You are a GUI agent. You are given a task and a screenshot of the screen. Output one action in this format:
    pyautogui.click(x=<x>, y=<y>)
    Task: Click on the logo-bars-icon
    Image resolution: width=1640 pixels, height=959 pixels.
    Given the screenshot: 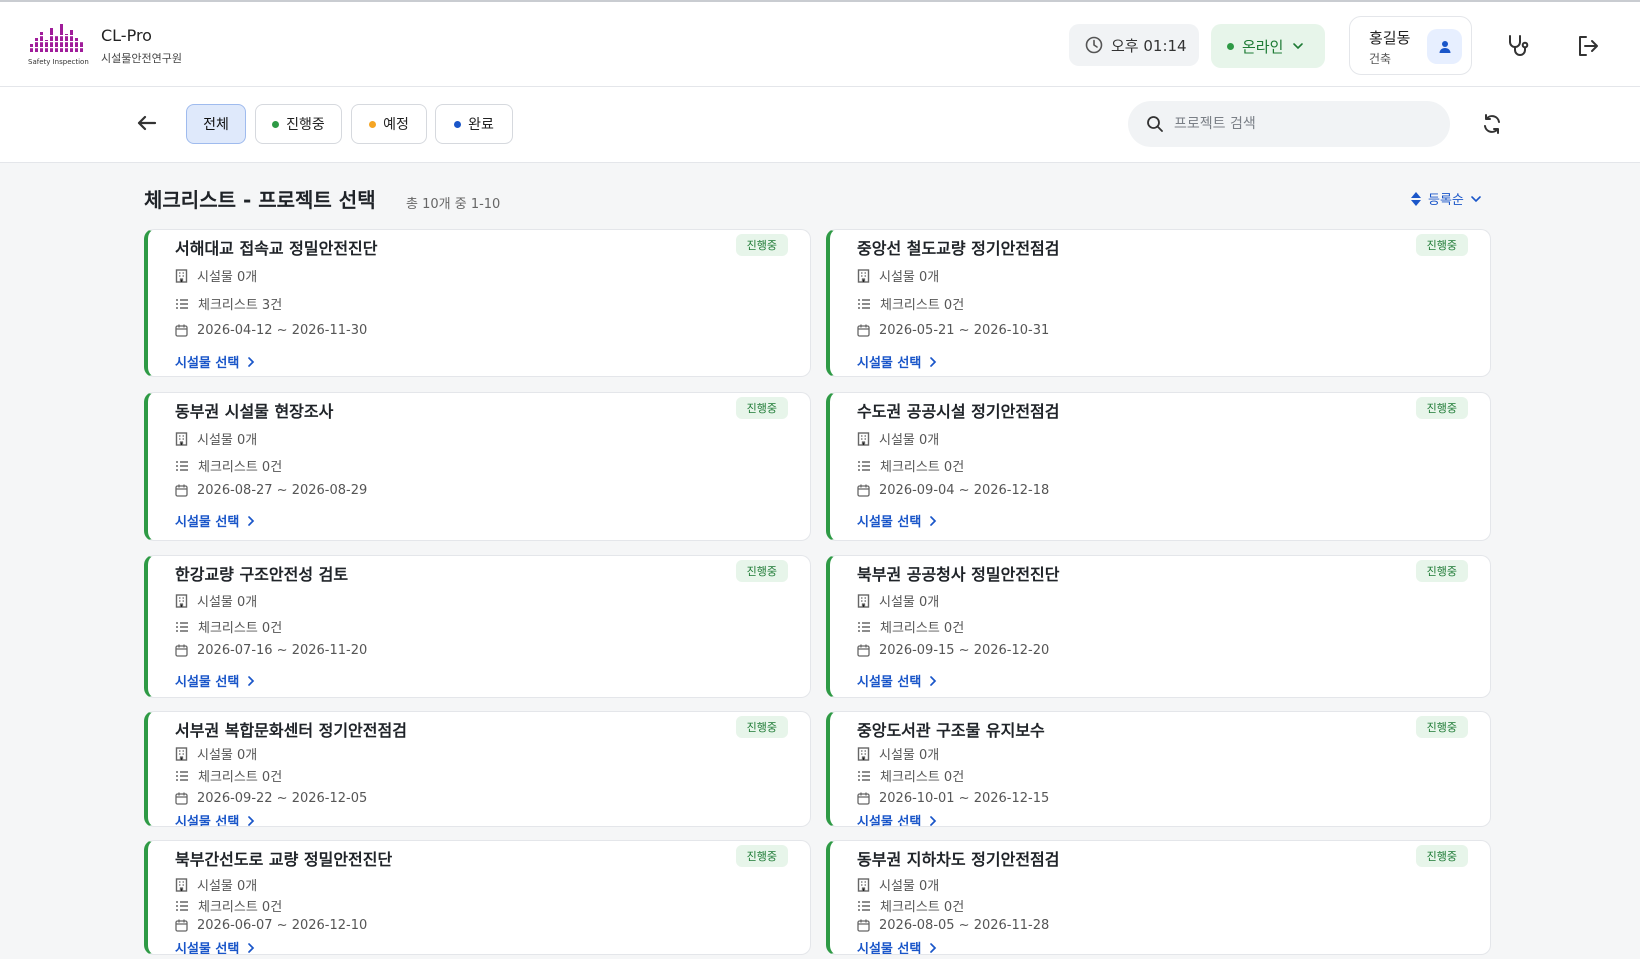 What is the action you would take?
    pyautogui.click(x=58, y=38)
    